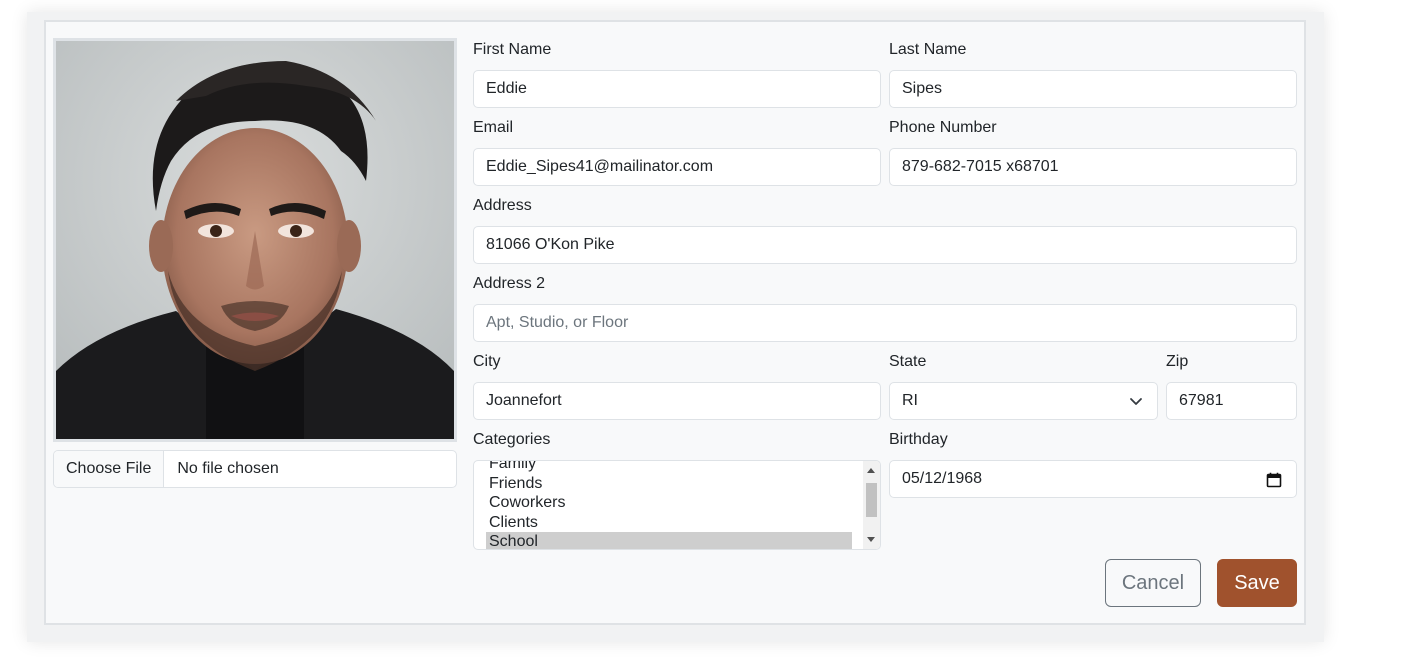  I want to click on zip-input: 67981, so click(1231, 401).